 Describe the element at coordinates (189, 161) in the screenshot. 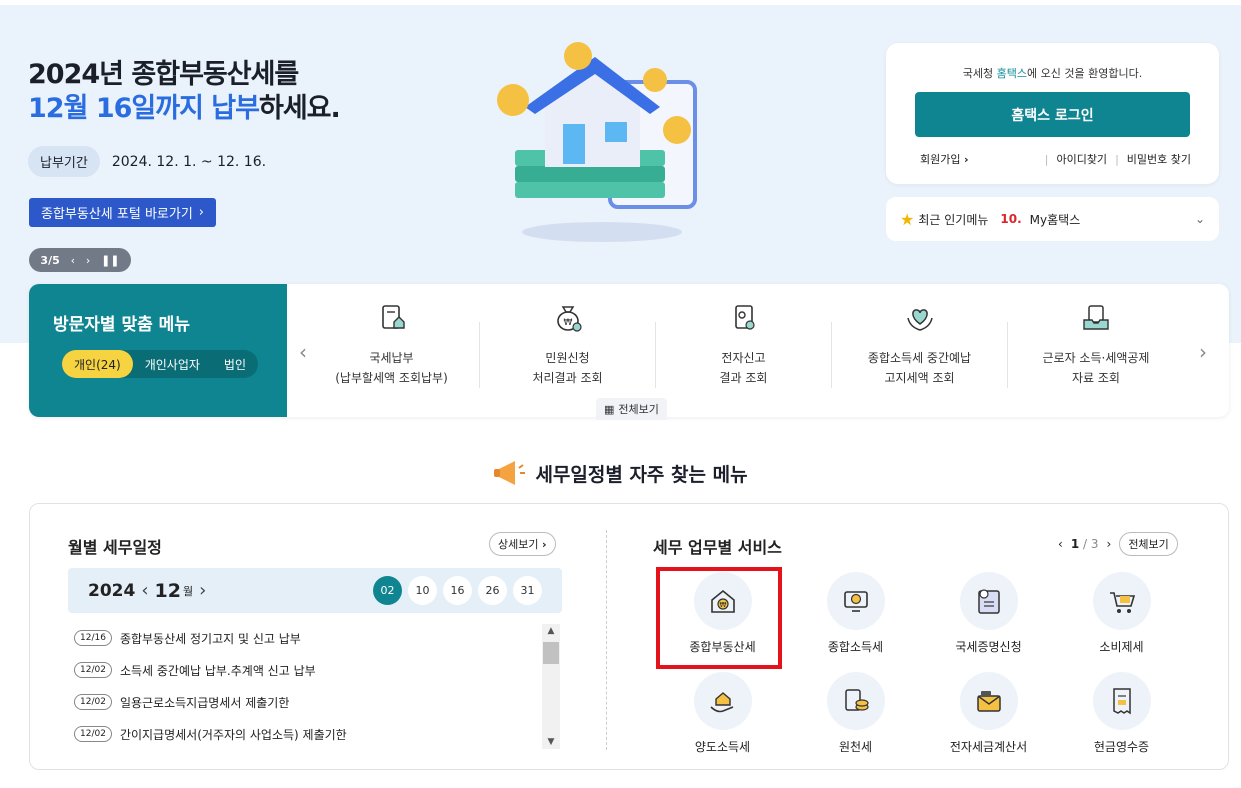

I see `period-value: 2024. 12. 1. ~ 12. 16.` at that location.